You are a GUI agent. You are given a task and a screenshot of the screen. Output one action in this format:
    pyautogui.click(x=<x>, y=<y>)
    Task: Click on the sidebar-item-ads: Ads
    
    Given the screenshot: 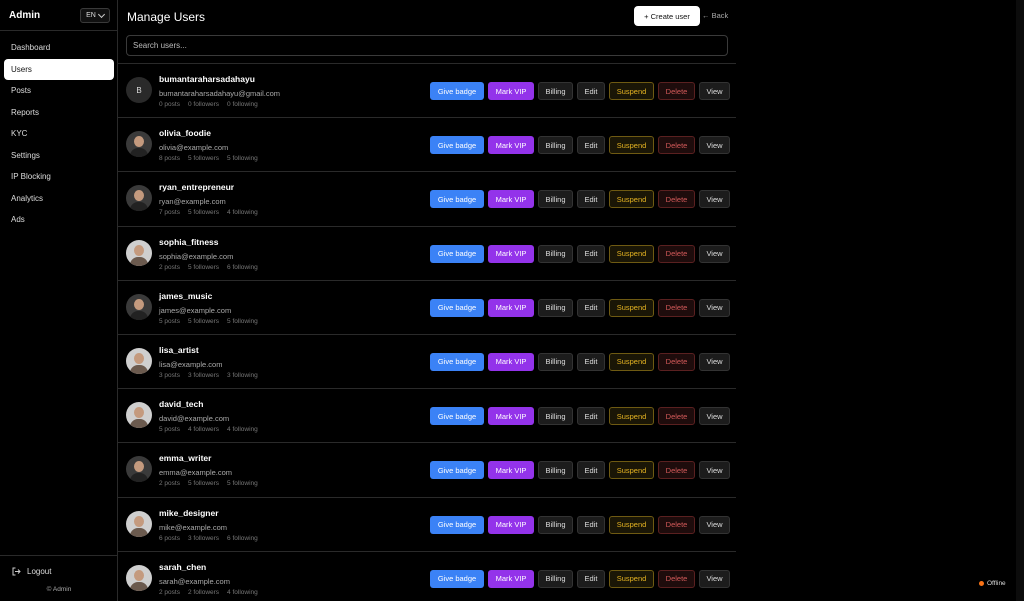 What is the action you would take?
    pyautogui.click(x=59, y=220)
    